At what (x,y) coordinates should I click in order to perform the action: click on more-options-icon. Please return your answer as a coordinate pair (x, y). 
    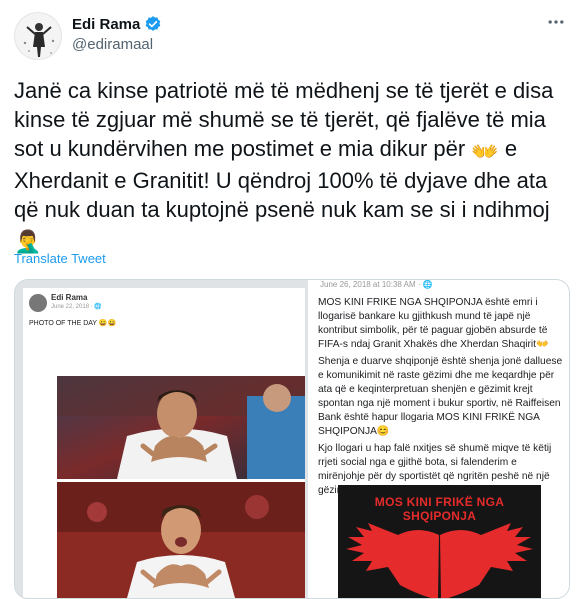
    Looking at the image, I should click on (556, 24).